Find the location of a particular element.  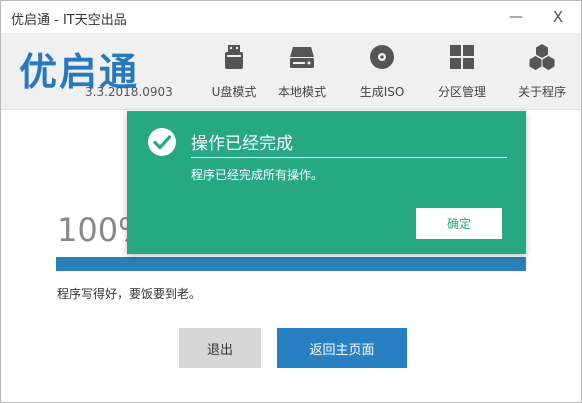

nav-partition-manager-label: 分区管理 is located at coordinates (461, 92).